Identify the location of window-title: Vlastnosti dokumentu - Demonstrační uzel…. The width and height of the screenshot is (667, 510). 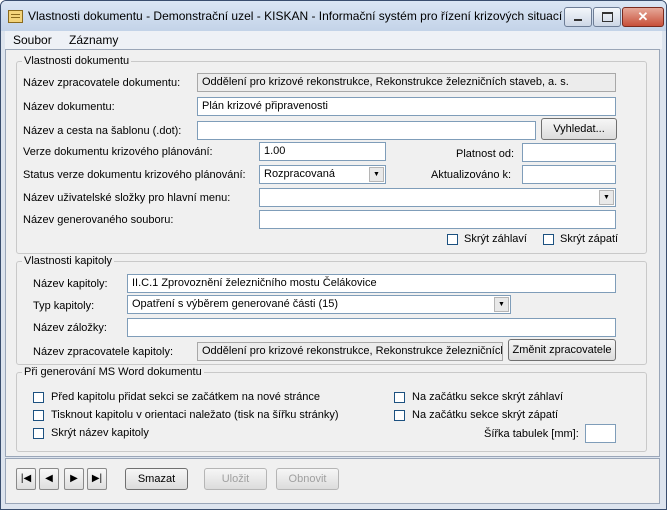
(295, 16).